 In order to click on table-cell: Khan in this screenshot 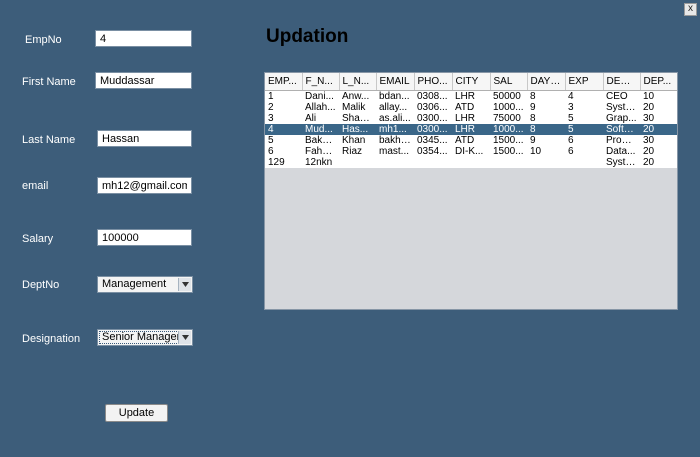, I will do `click(357, 140)`.